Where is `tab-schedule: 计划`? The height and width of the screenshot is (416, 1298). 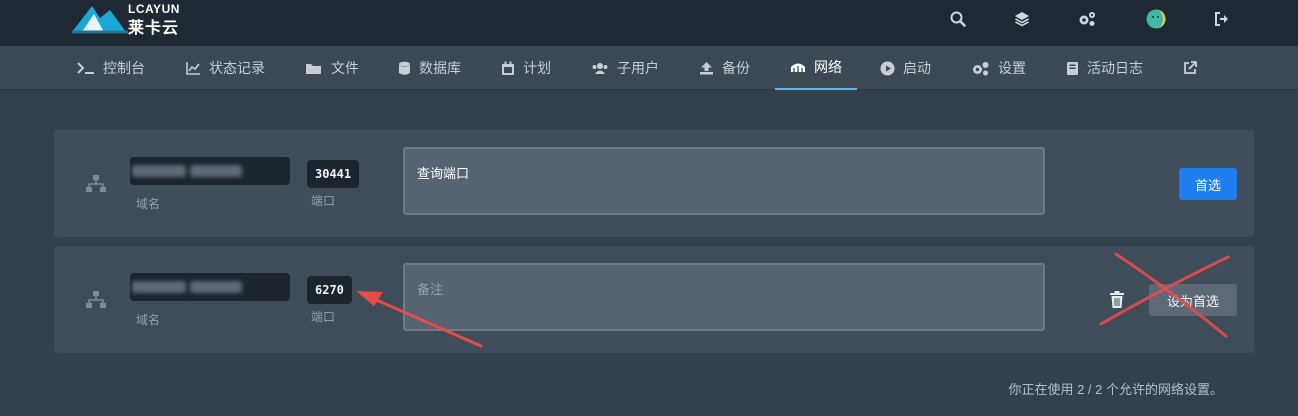
tab-schedule: 计划 is located at coordinates (526, 68).